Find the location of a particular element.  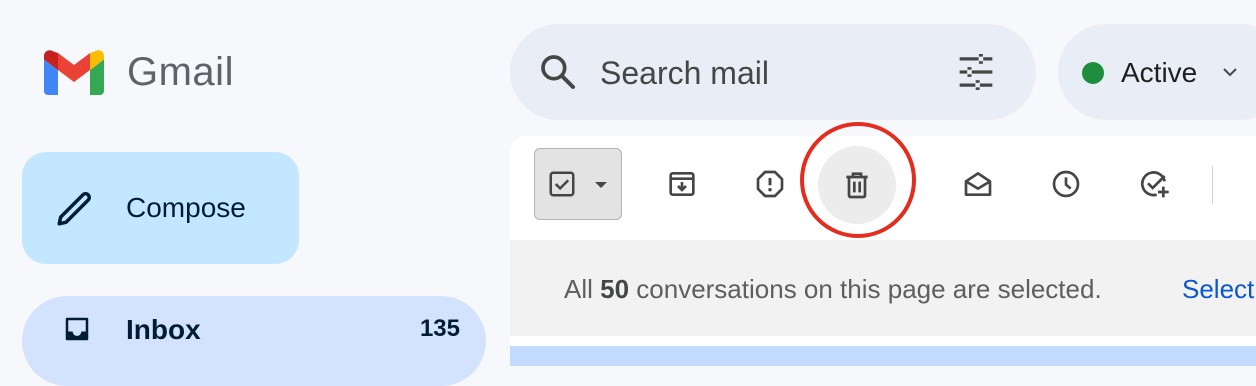

mark-as-read-button is located at coordinates (978, 184).